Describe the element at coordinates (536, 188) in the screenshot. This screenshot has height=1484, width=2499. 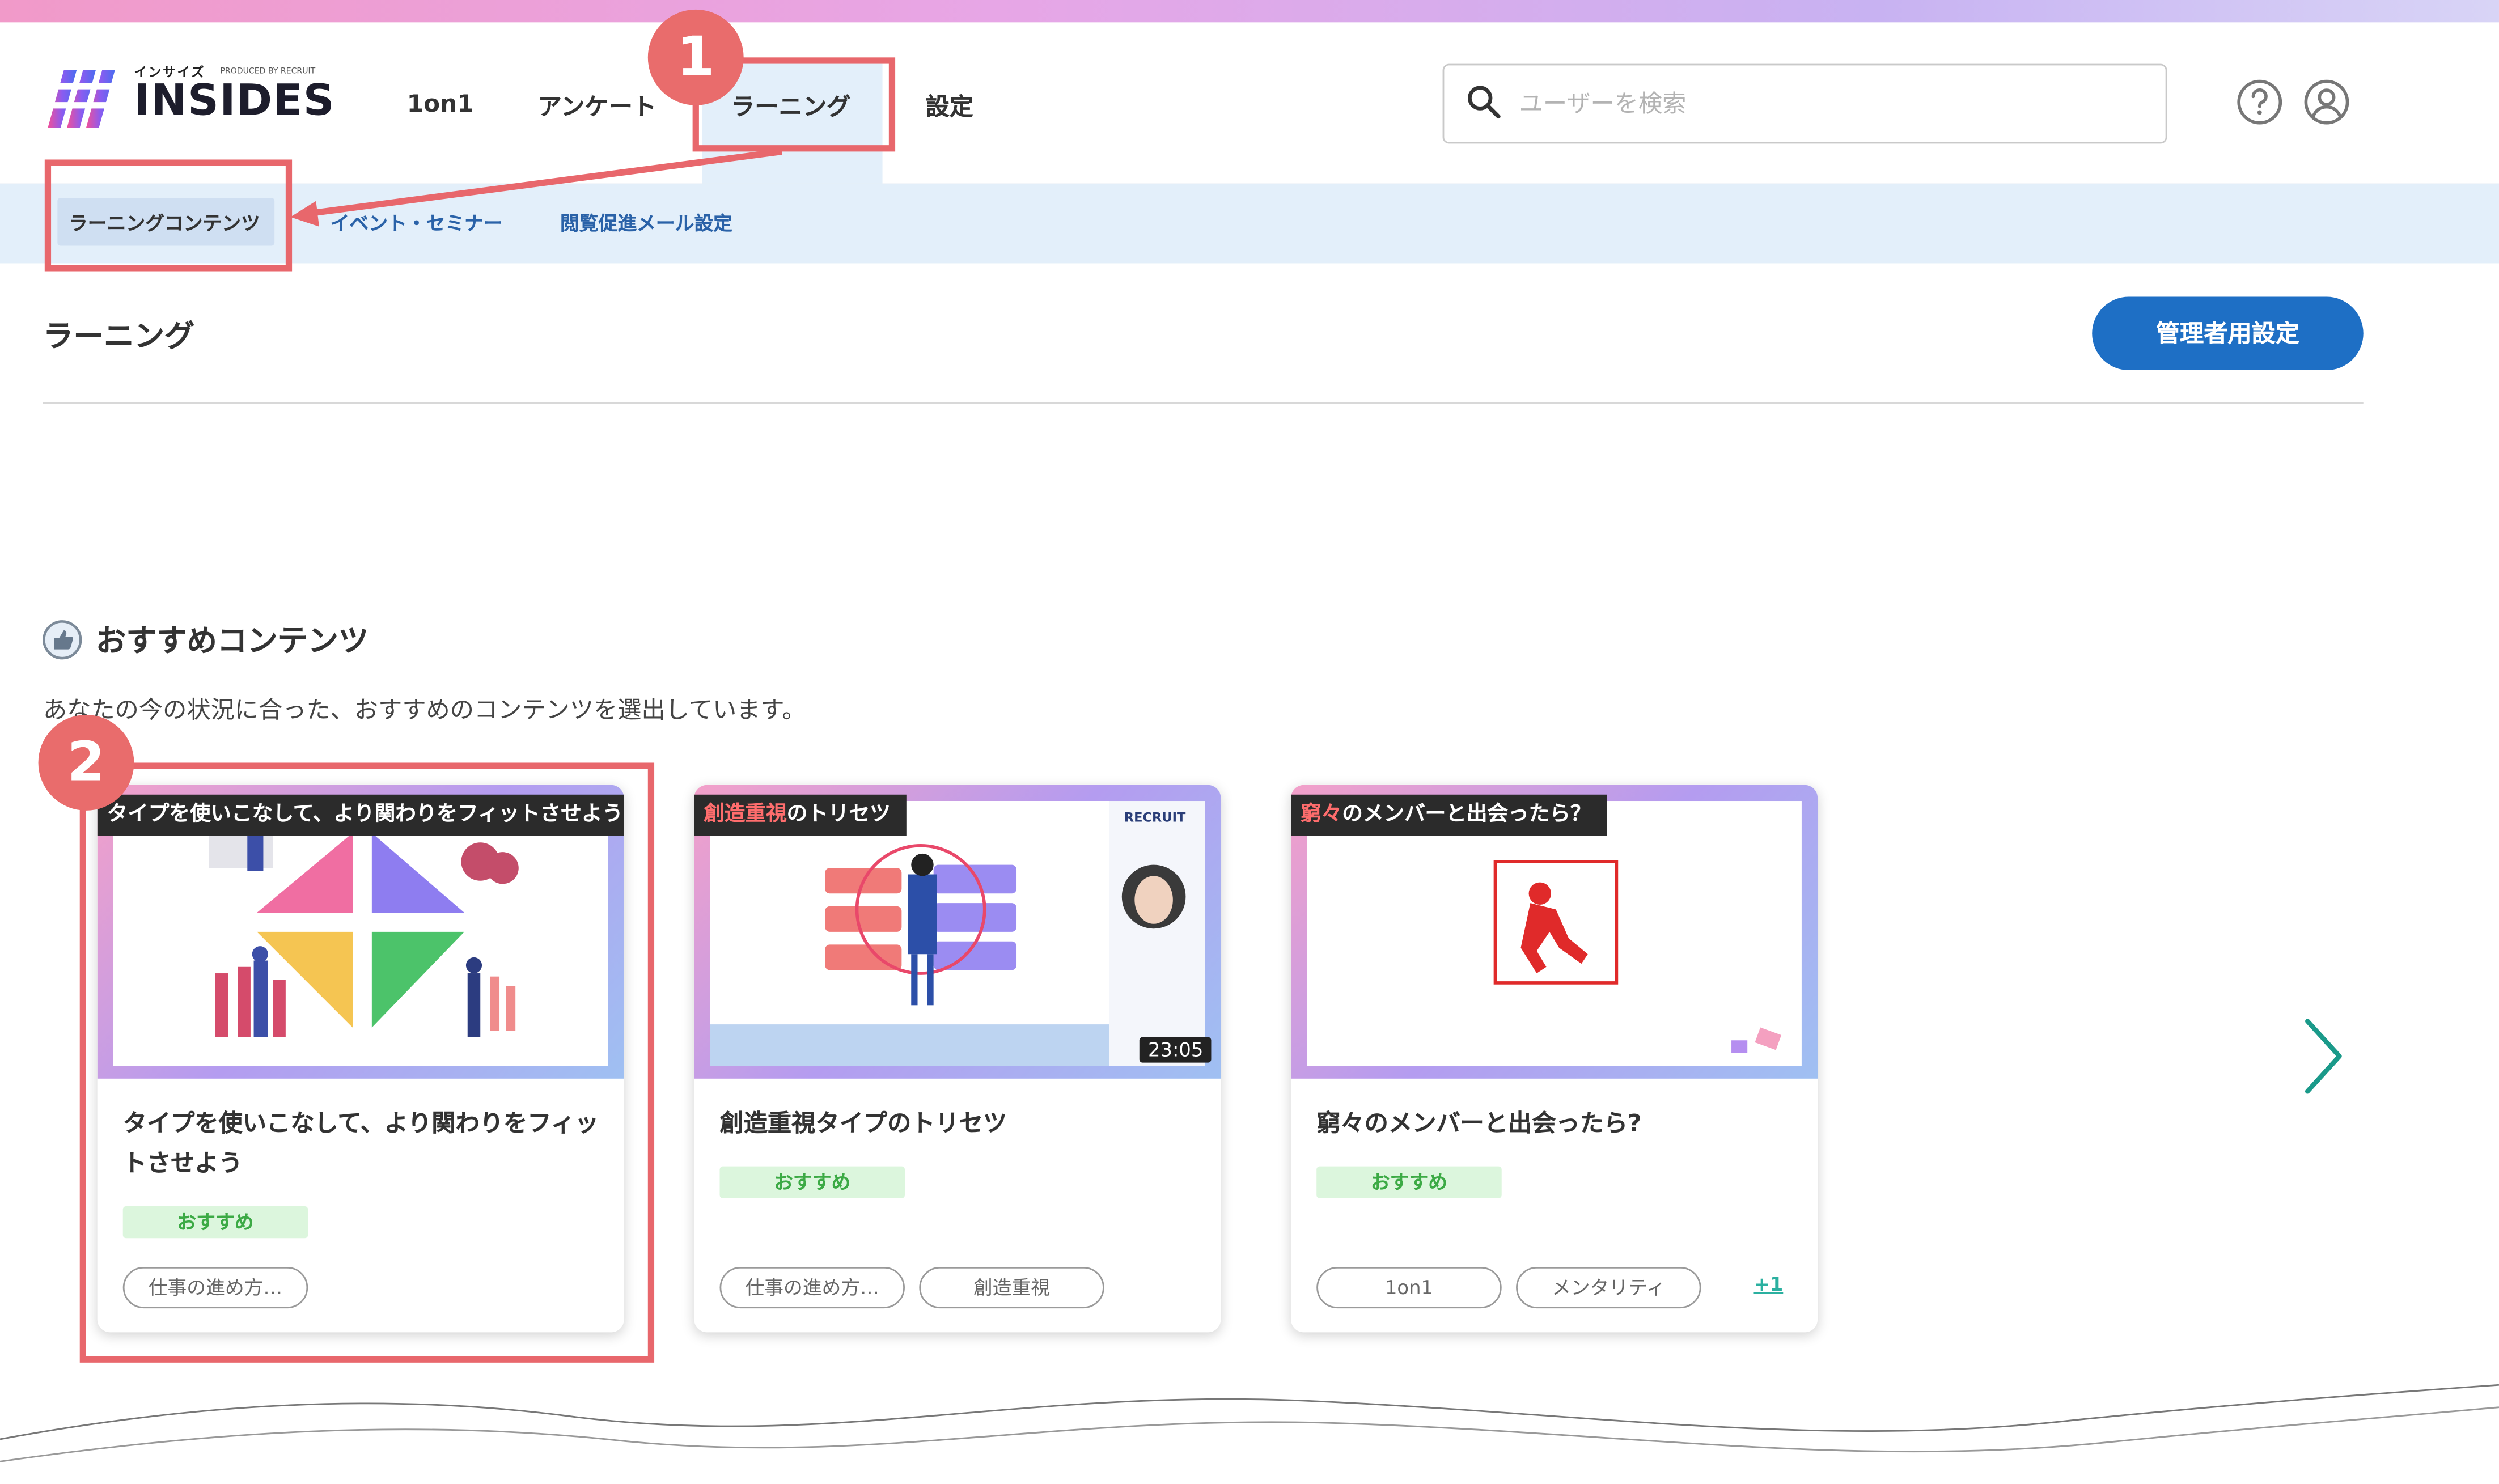
I see `annotation-arrow` at that location.